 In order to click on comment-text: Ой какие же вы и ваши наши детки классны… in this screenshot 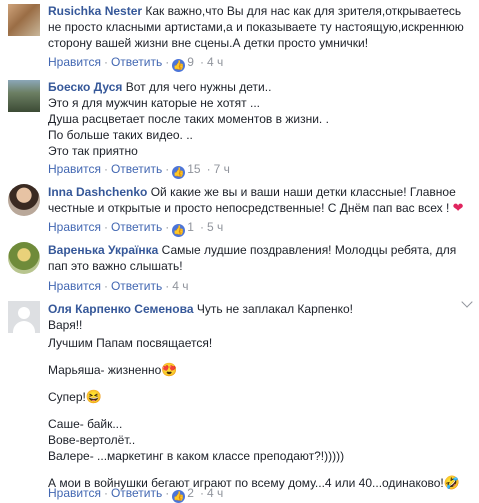, I will do `click(303, 192)`.